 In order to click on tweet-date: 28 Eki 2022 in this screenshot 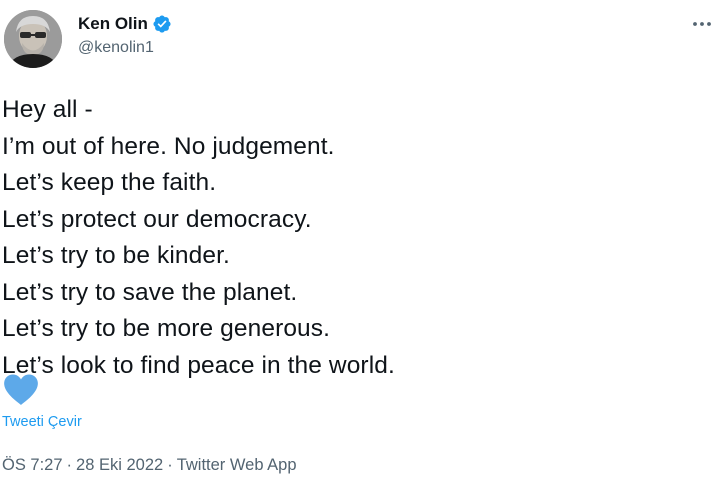, I will do `click(119, 465)`.